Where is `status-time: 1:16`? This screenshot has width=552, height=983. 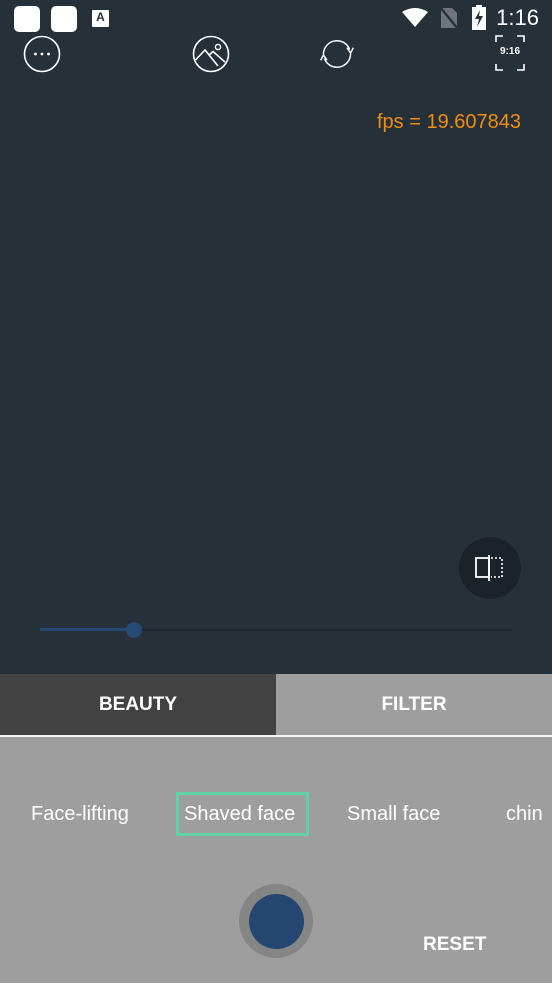
status-time: 1:16 is located at coordinates (517, 17).